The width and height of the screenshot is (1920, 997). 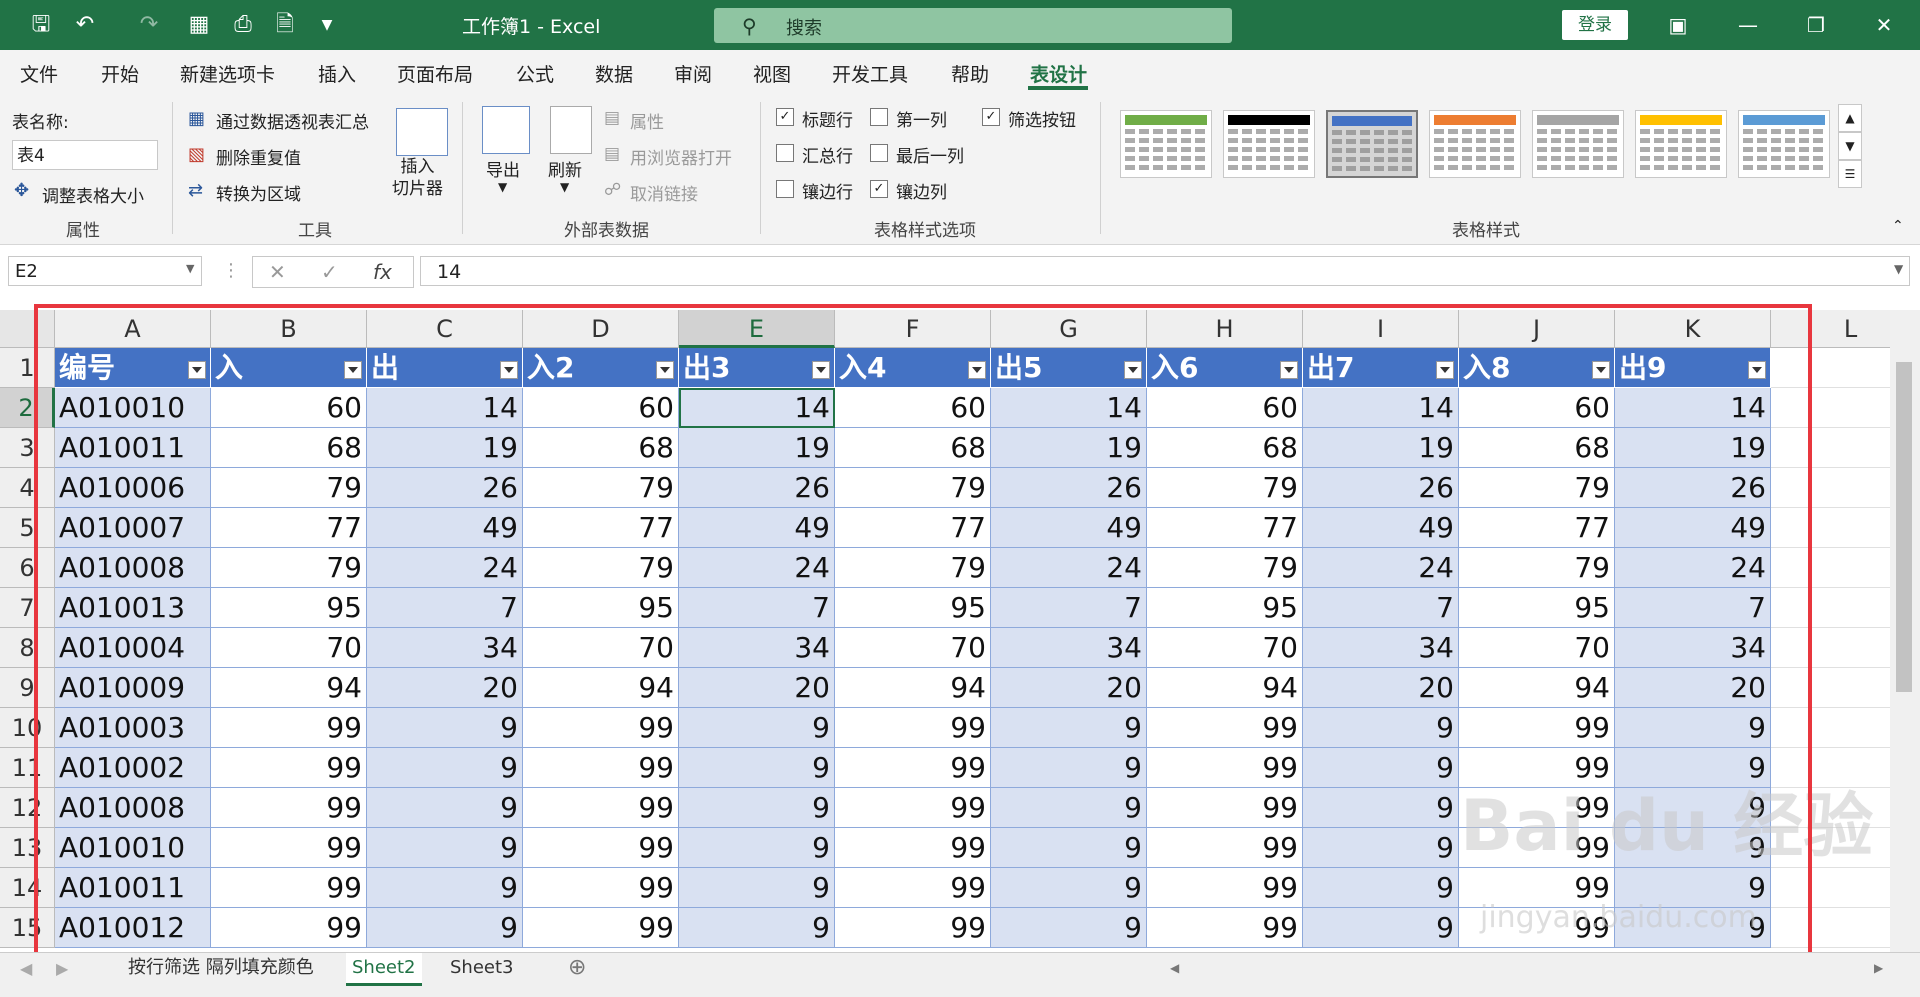 What do you see at coordinates (133, 648) in the screenshot?
I see `id-cell: A010004` at bounding box center [133, 648].